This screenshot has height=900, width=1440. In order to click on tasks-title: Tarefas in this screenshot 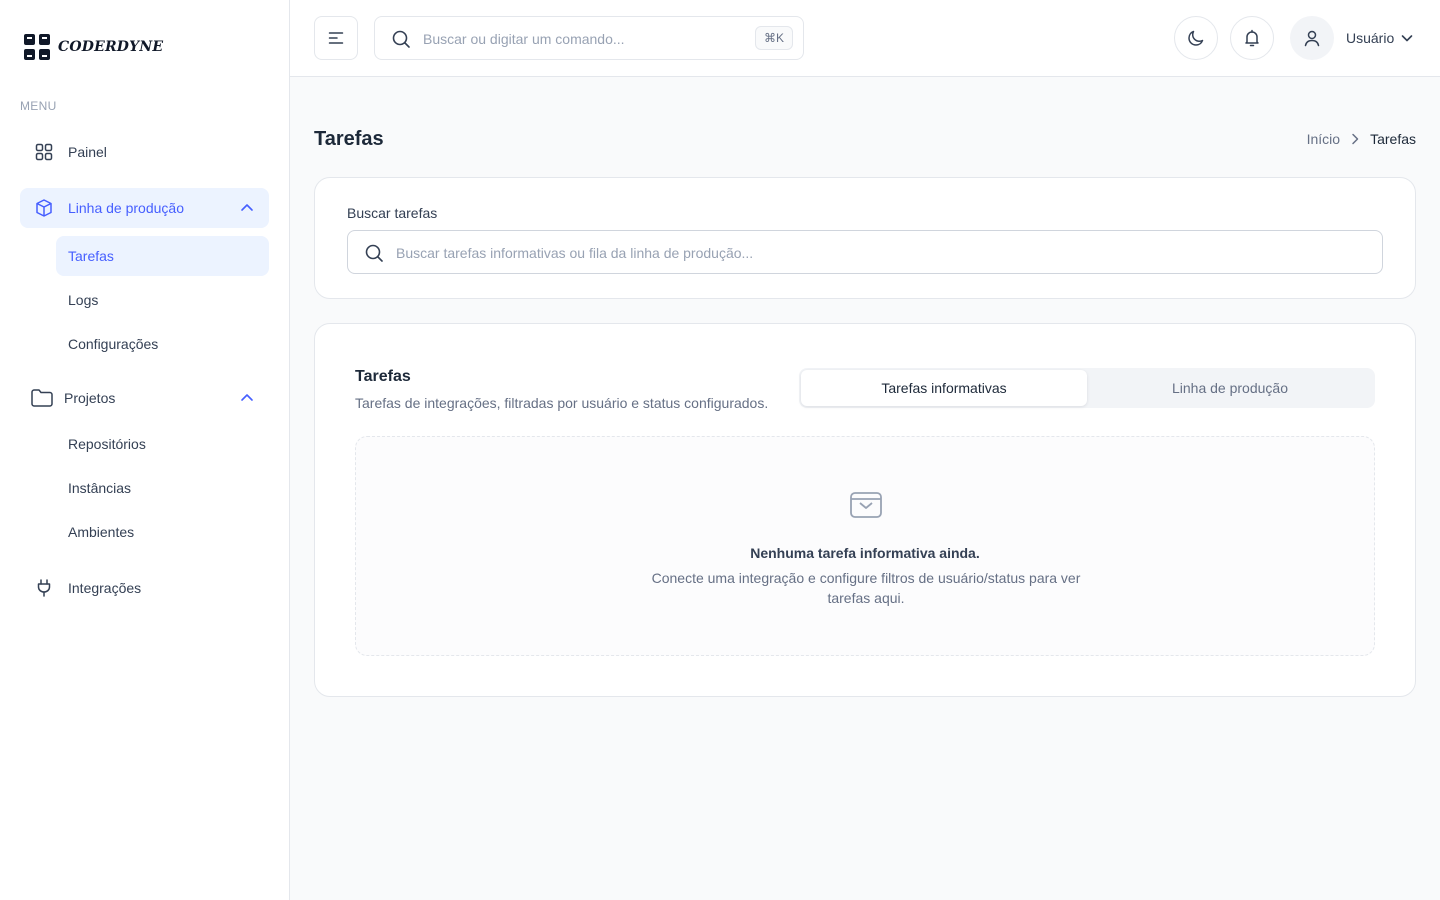, I will do `click(383, 376)`.